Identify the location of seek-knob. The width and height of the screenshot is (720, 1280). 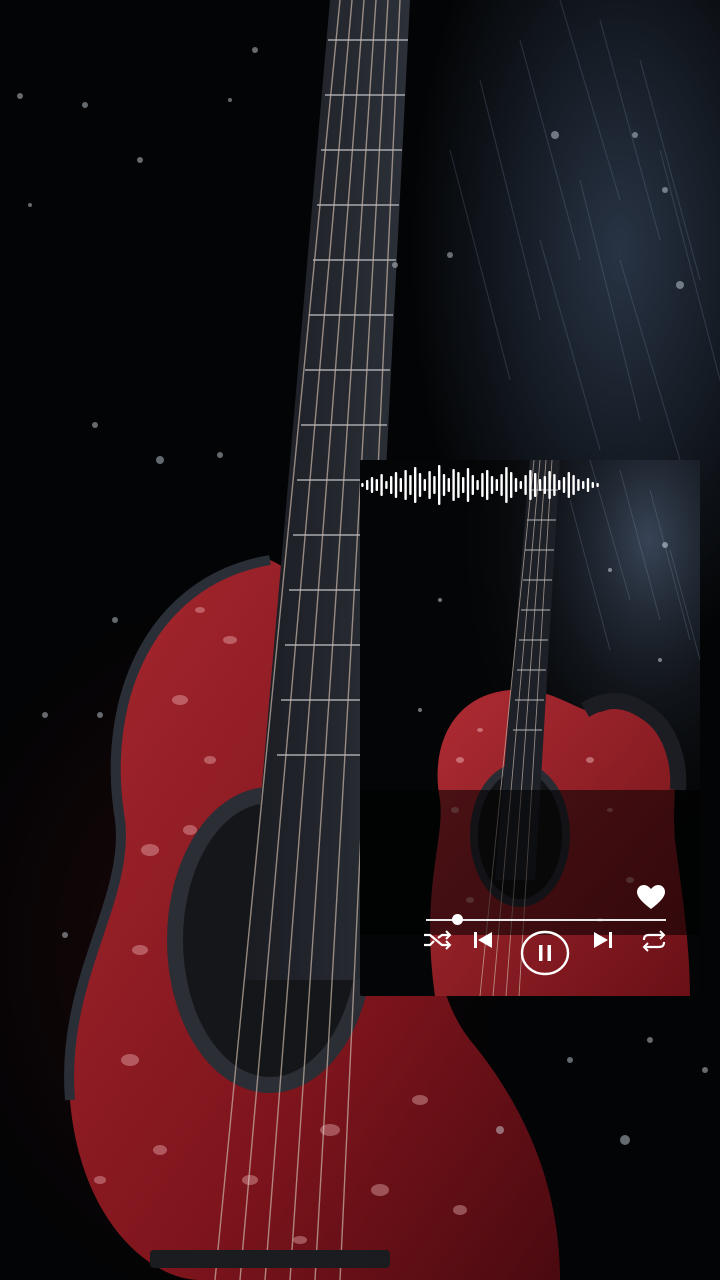
(458, 919).